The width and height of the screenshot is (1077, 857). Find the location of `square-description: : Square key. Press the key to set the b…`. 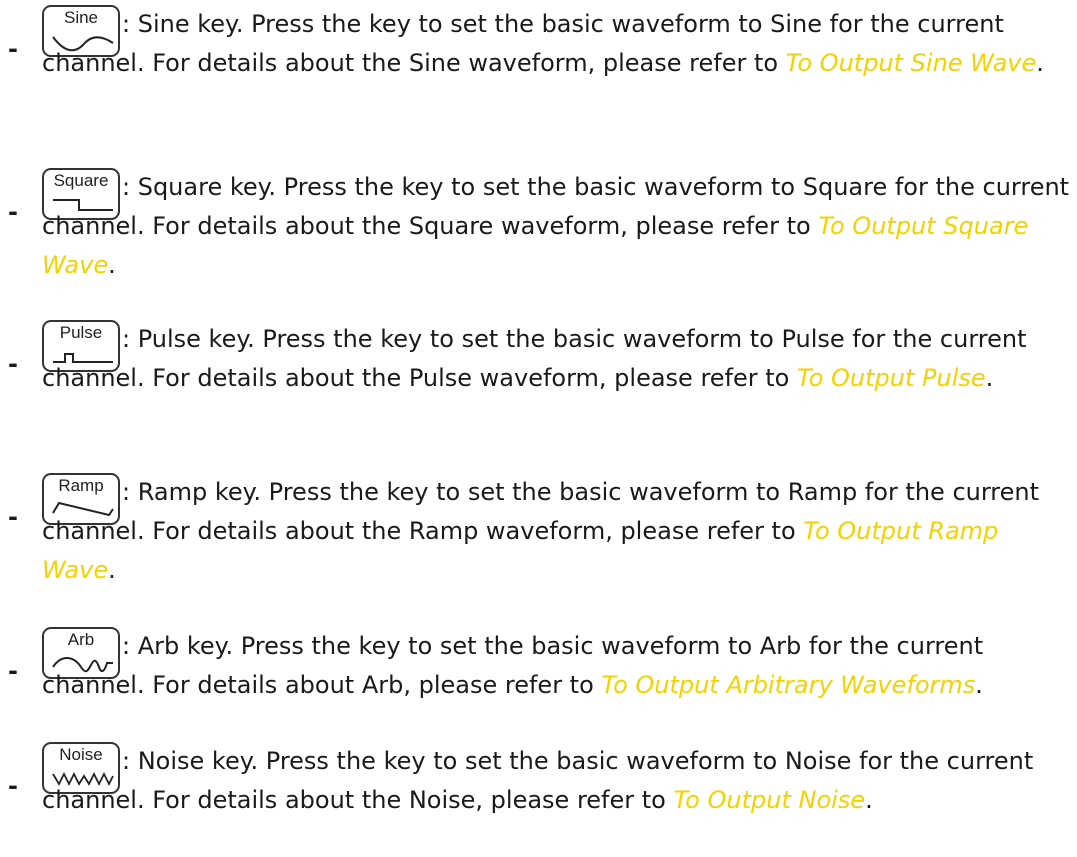

square-description: : Square key. Press the key to set the b… is located at coordinates (557, 226).